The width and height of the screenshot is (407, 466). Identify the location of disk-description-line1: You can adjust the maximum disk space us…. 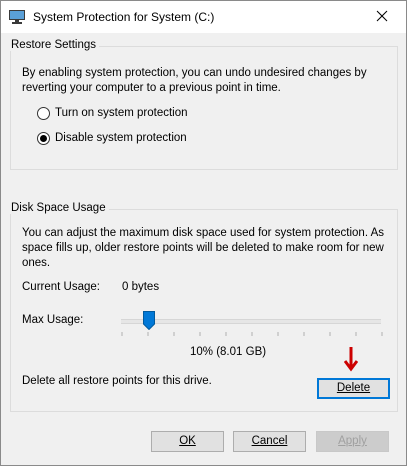
(203, 233).